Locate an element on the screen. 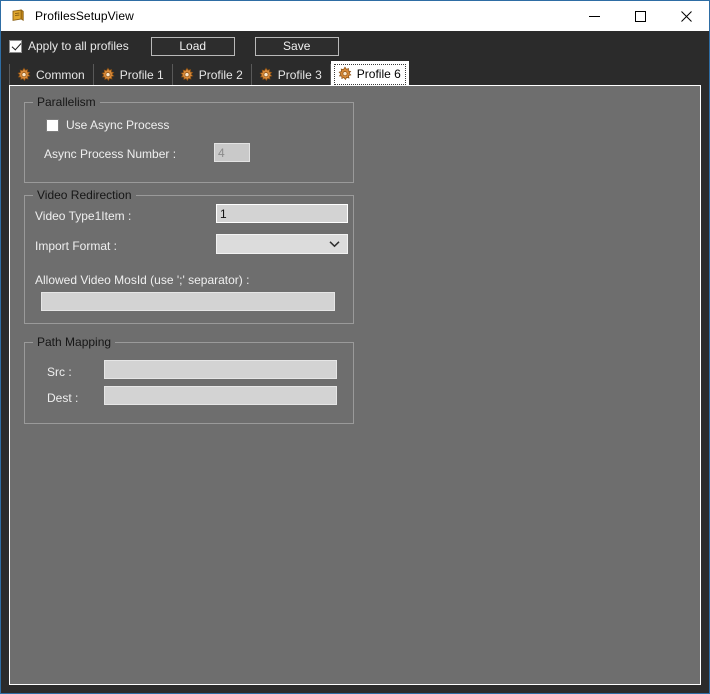 This screenshot has height=694, width=710. use-async-process-label: Use Async Process is located at coordinates (118, 125).